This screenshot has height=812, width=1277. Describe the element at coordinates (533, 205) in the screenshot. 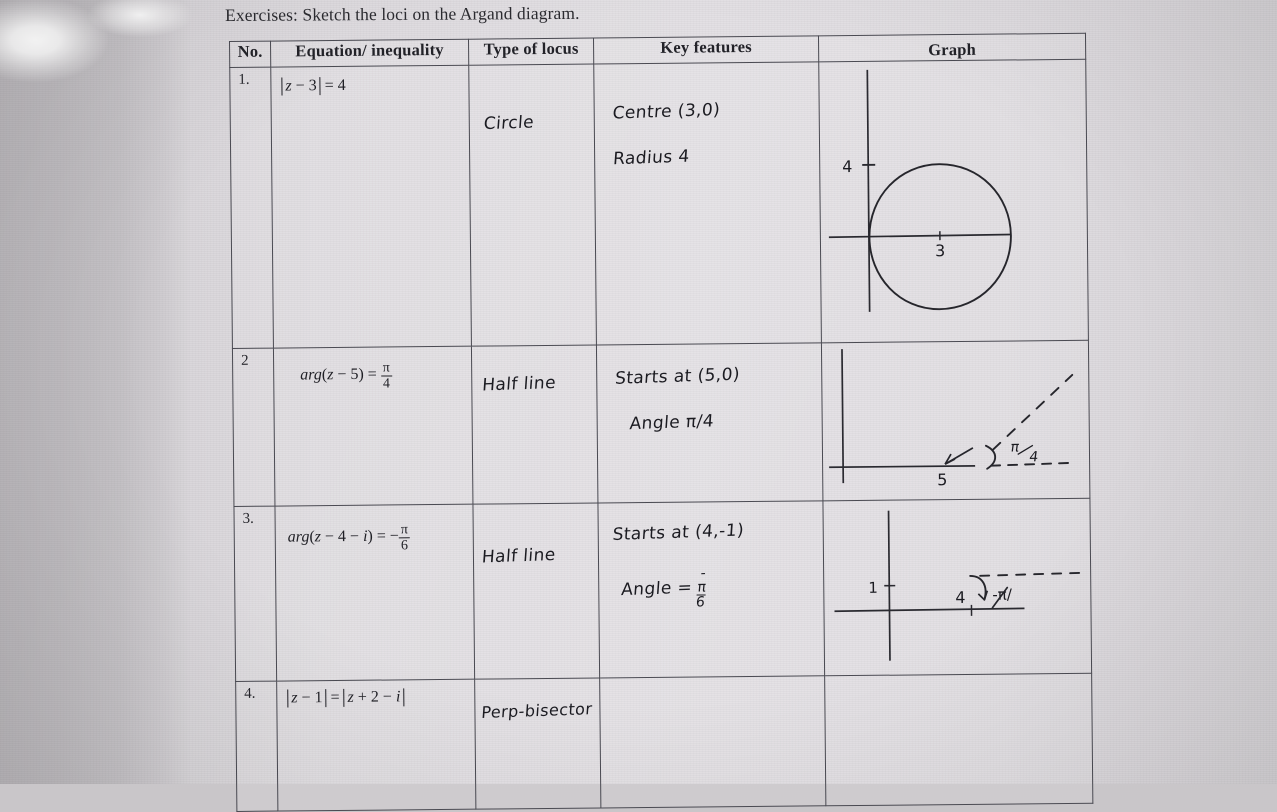

I see `type-of-locus-cell: Circle` at that location.